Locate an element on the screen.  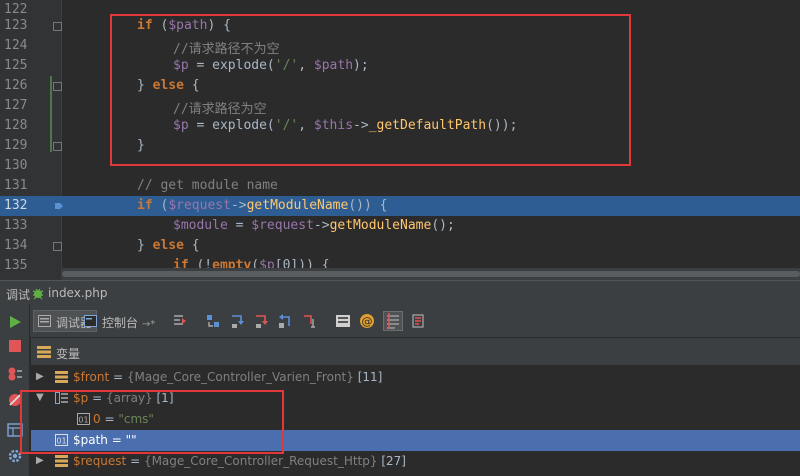
tab-console: 控制台 →* is located at coordinates (119, 321).